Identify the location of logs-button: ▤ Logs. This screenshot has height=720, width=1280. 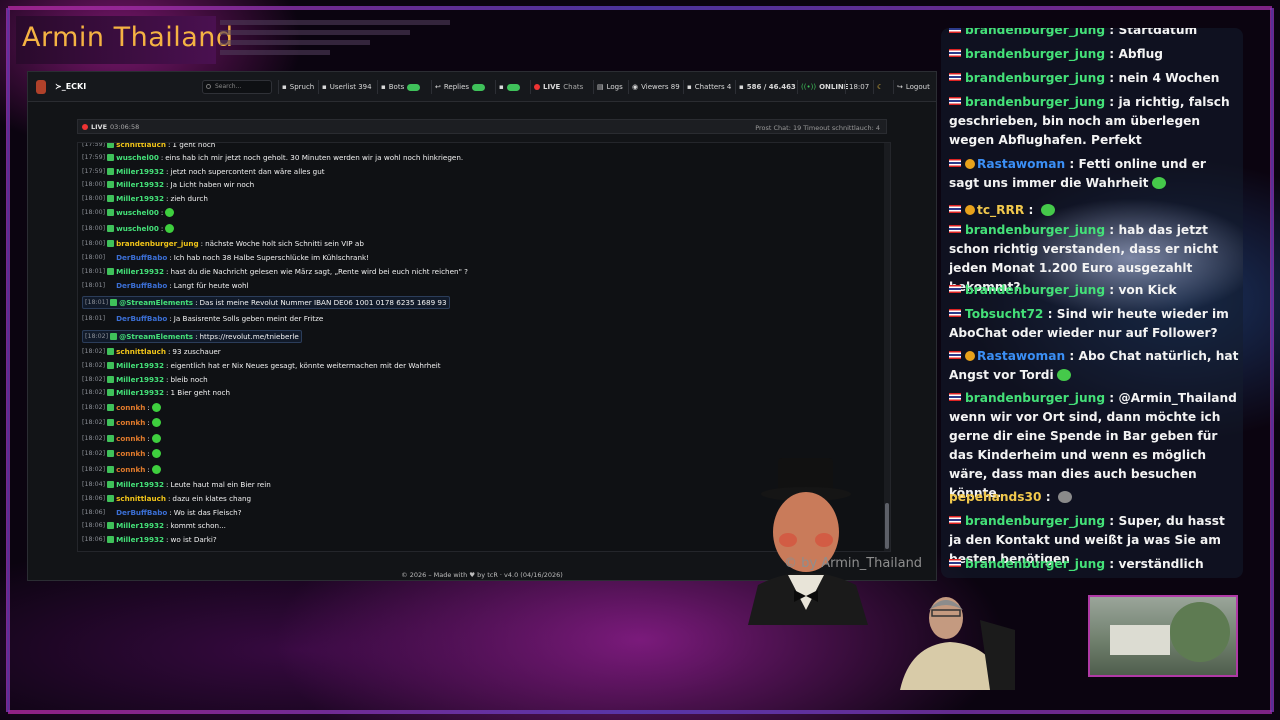
(609, 87).